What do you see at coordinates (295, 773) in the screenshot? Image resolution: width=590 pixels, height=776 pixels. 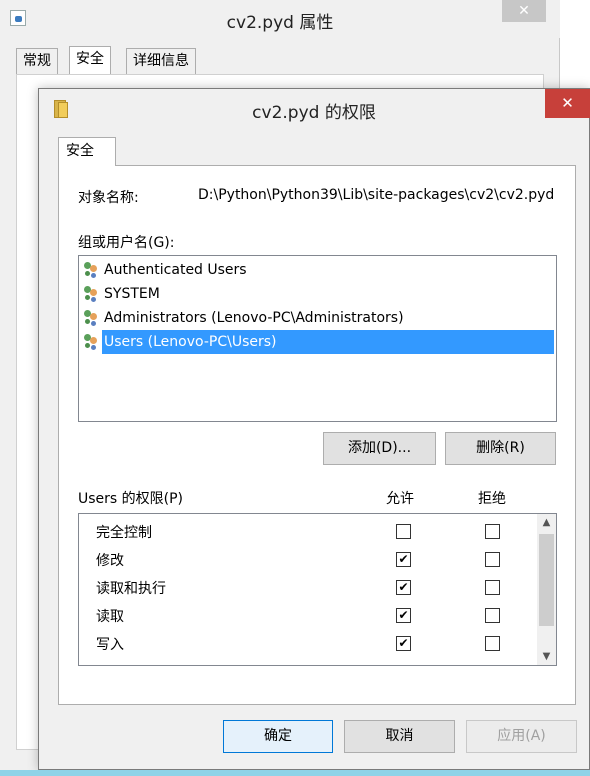 I see `taskbar-edge` at bounding box center [295, 773].